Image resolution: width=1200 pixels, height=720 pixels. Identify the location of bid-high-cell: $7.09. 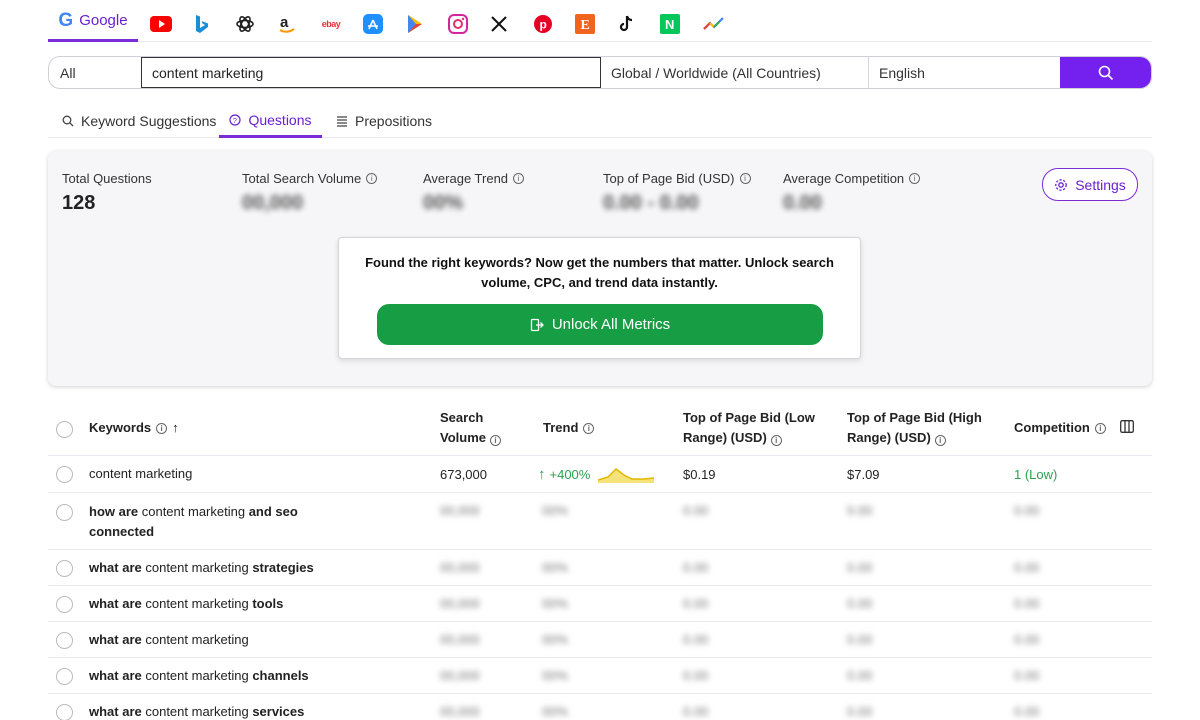
(863, 474).